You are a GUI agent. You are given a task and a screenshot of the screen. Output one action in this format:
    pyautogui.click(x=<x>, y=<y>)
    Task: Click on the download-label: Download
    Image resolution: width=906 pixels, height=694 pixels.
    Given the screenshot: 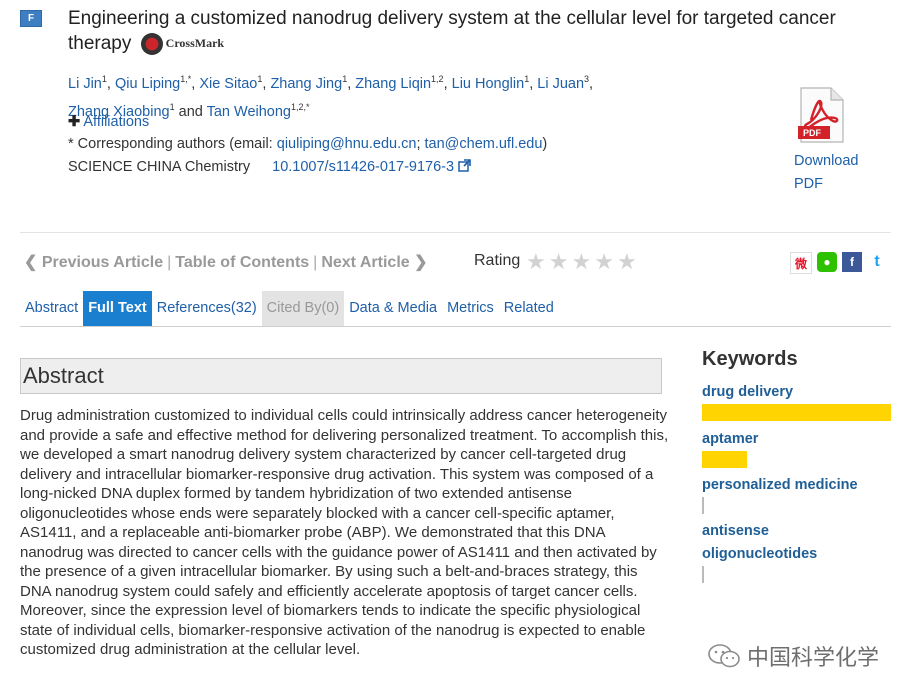 What is the action you would take?
    pyautogui.click(x=826, y=161)
    